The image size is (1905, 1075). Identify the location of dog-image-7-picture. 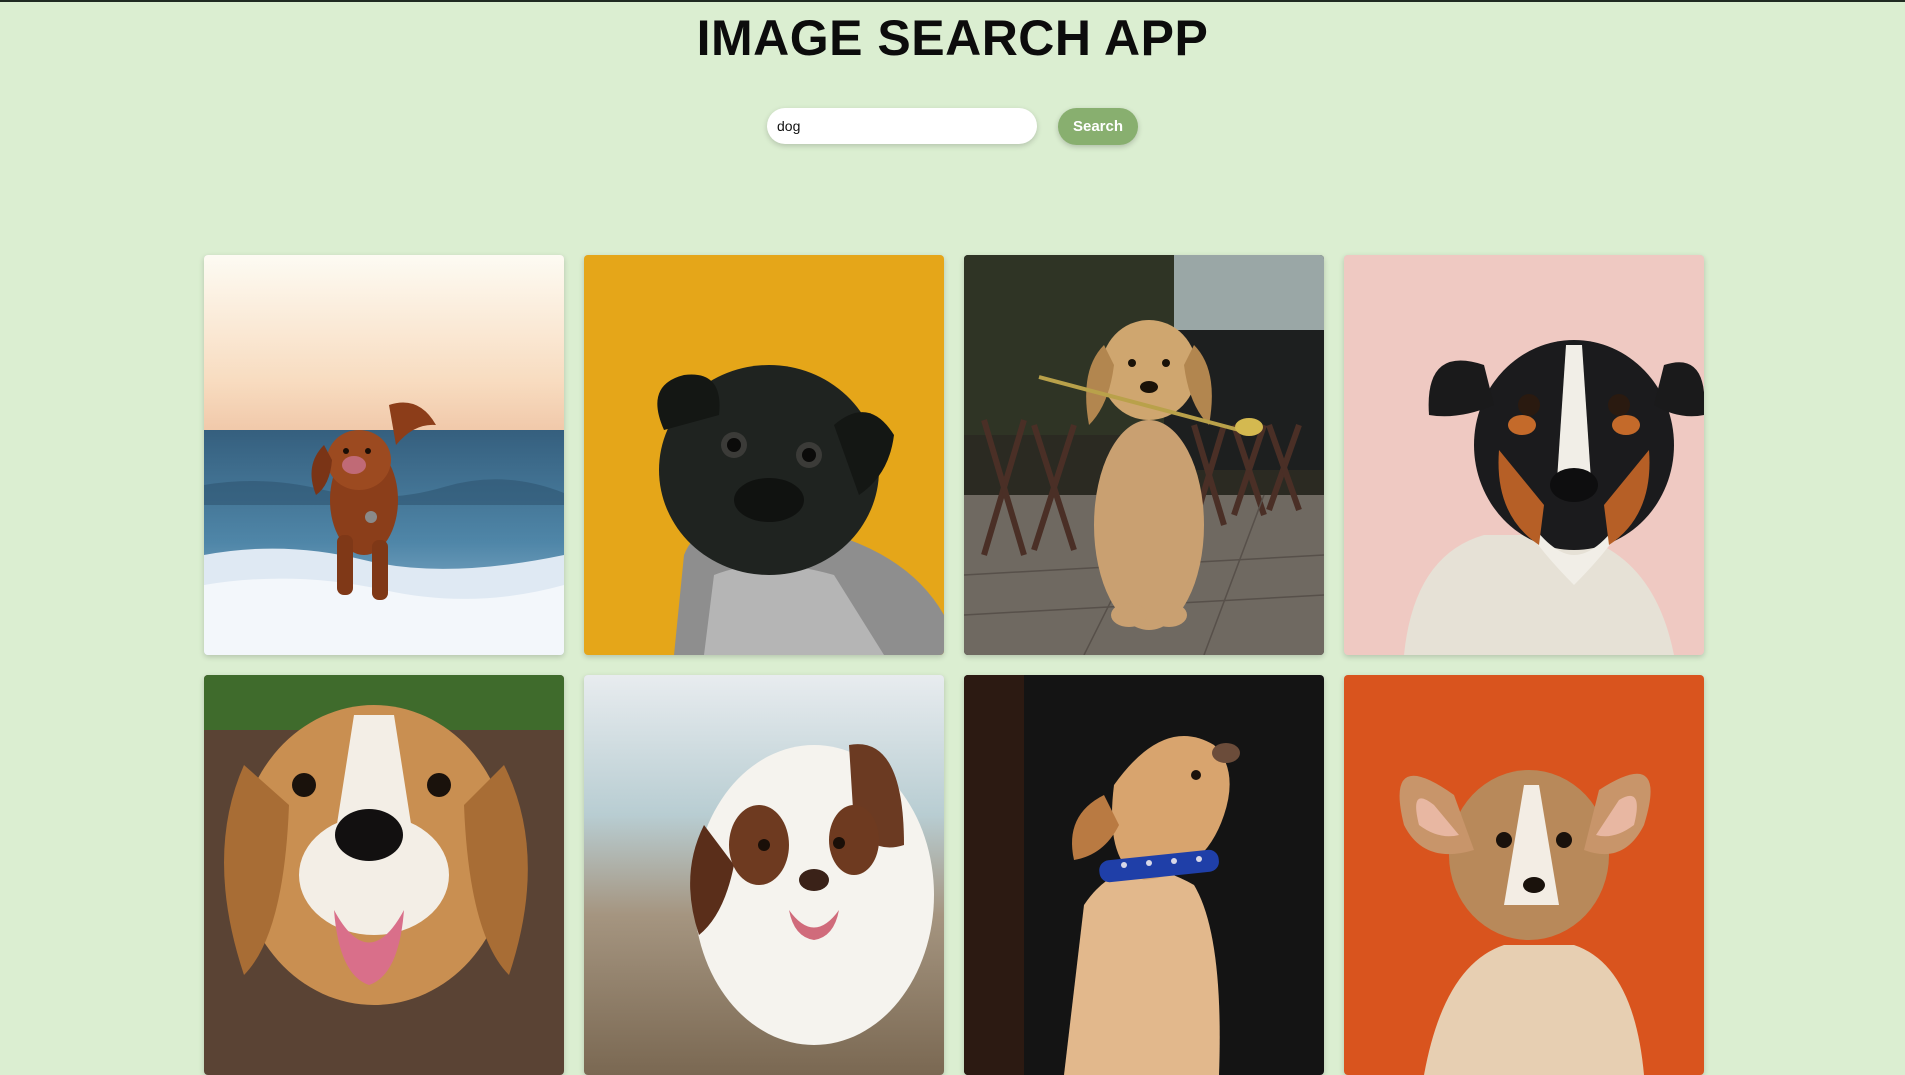
(1144, 875).